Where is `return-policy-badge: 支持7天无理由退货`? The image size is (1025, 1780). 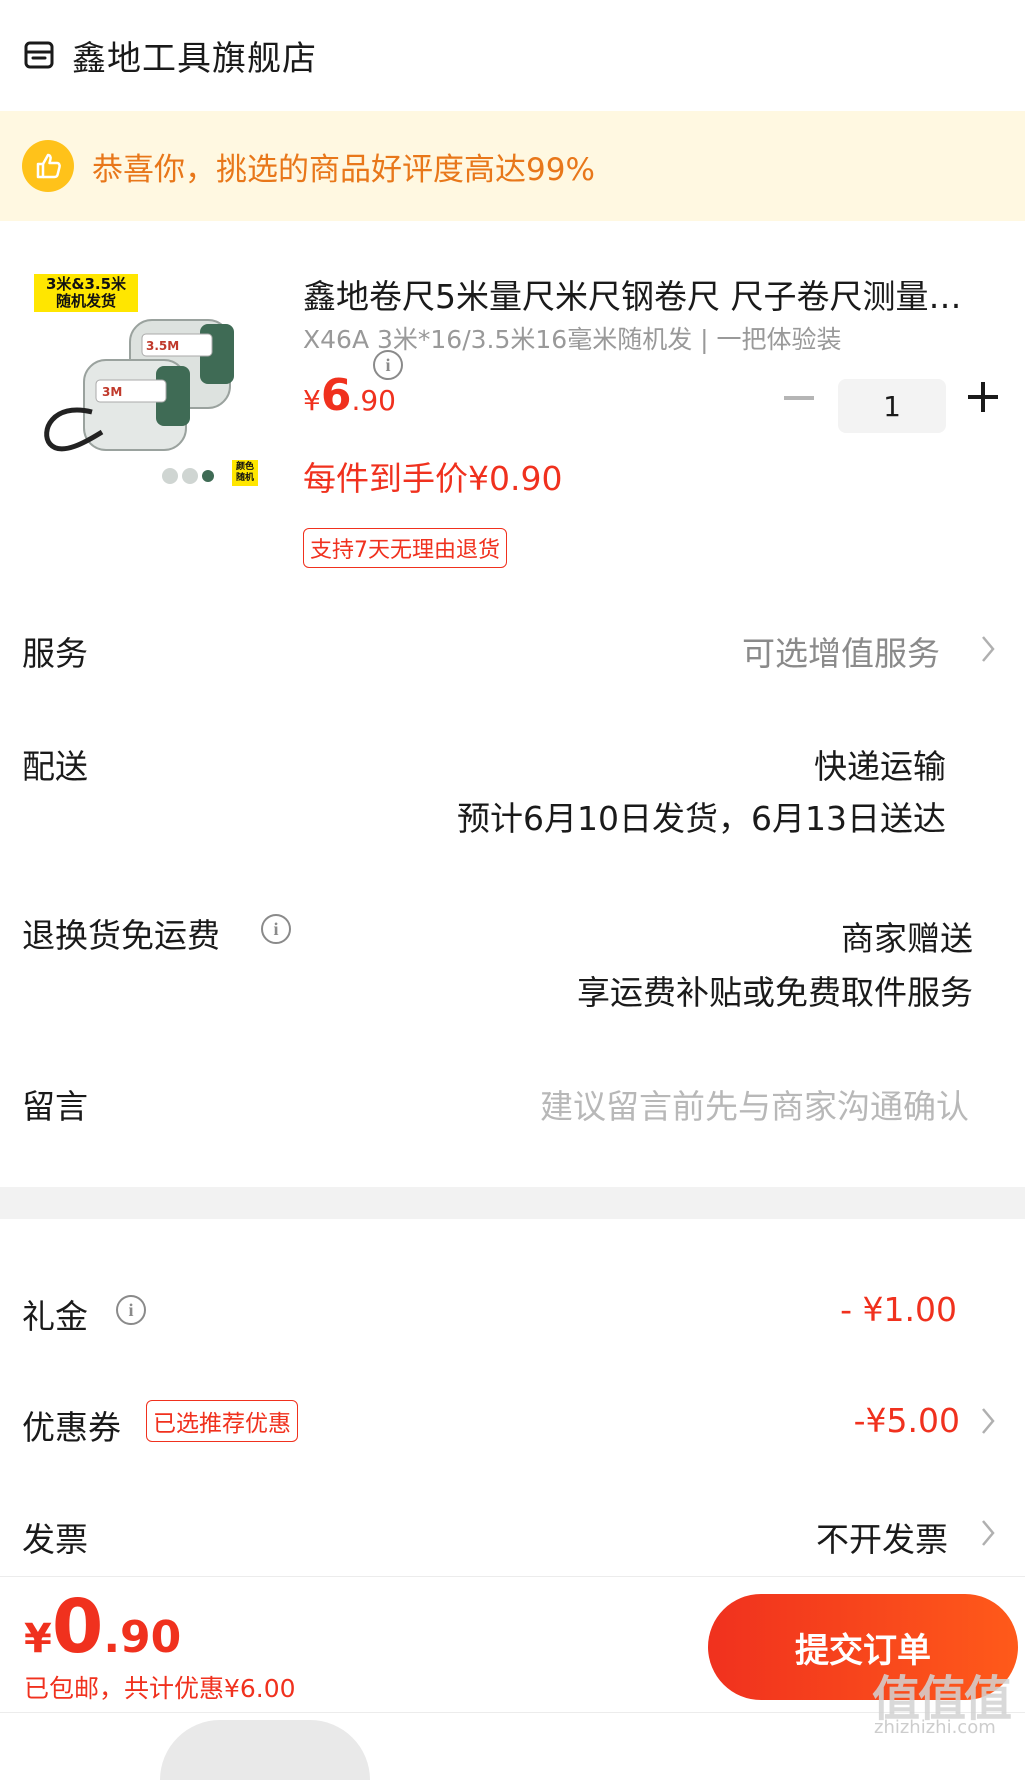 return-policy-badge: 支持7天无理由退货 is located at coordinates (405, 548).